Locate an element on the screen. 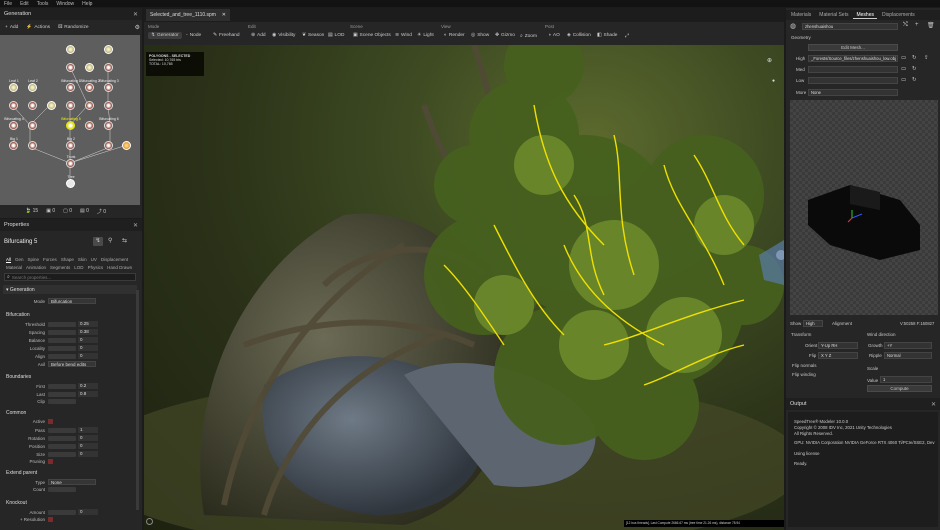 This screenshot has width=940, height=530. properties-scrollbar is located at coordinates (137, 400).